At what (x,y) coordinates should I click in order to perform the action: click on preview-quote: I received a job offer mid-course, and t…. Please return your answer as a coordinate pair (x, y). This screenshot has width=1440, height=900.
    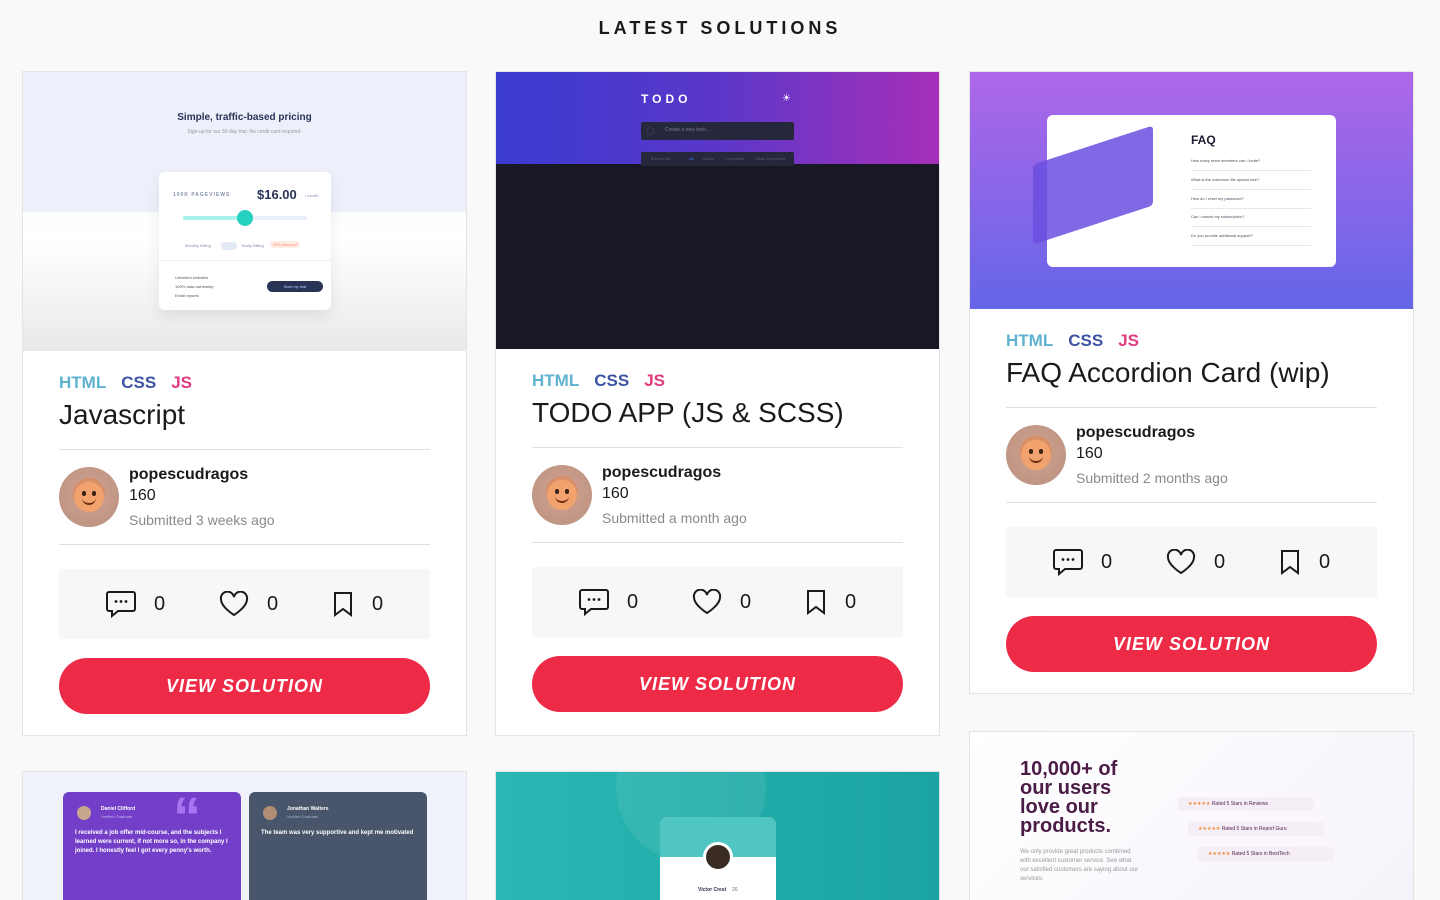
    Looking at the image, I should click on (151, 842).